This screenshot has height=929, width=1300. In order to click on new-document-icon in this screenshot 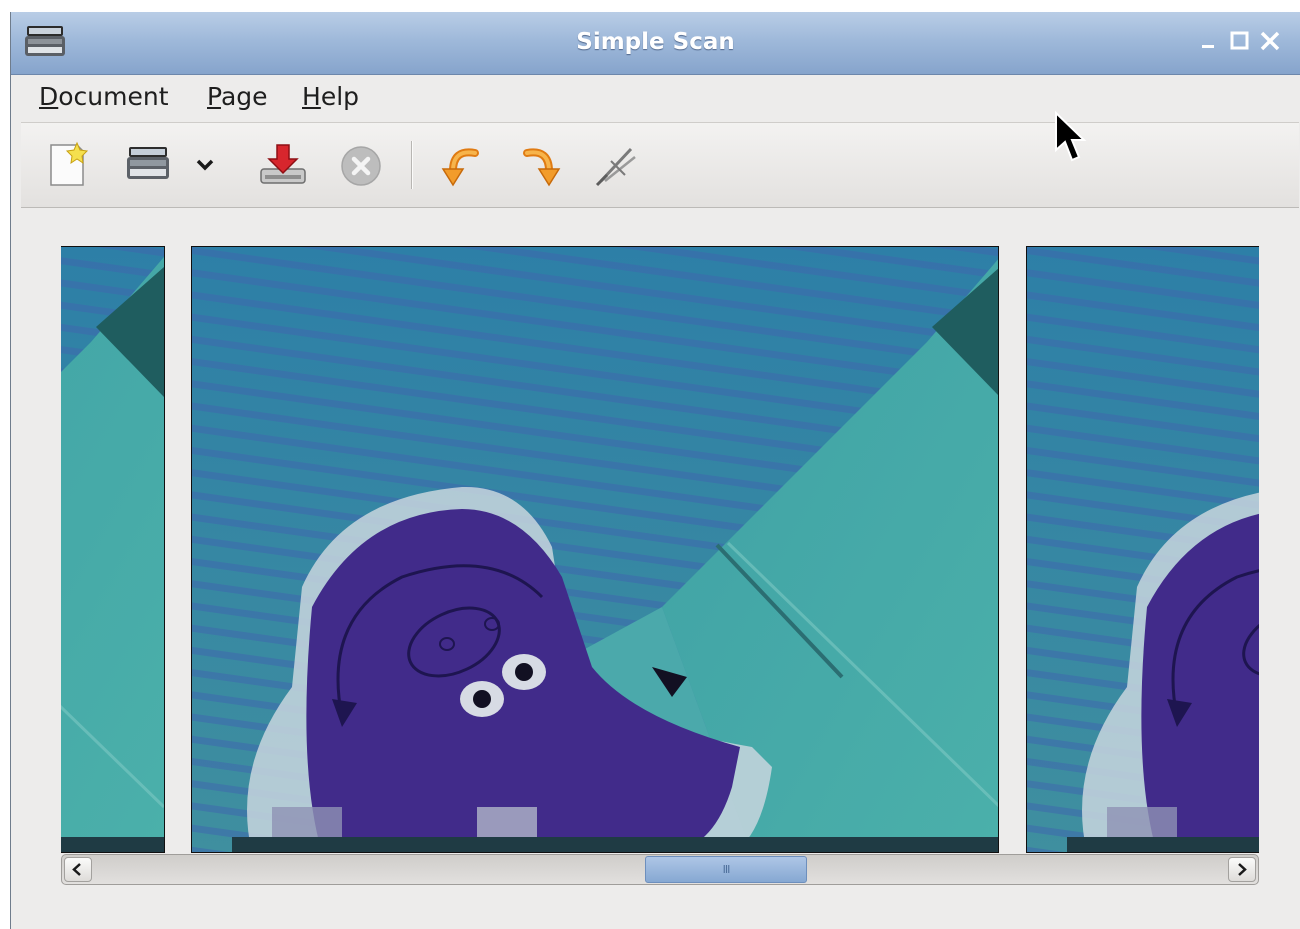, I will do `click(67, 165)`.